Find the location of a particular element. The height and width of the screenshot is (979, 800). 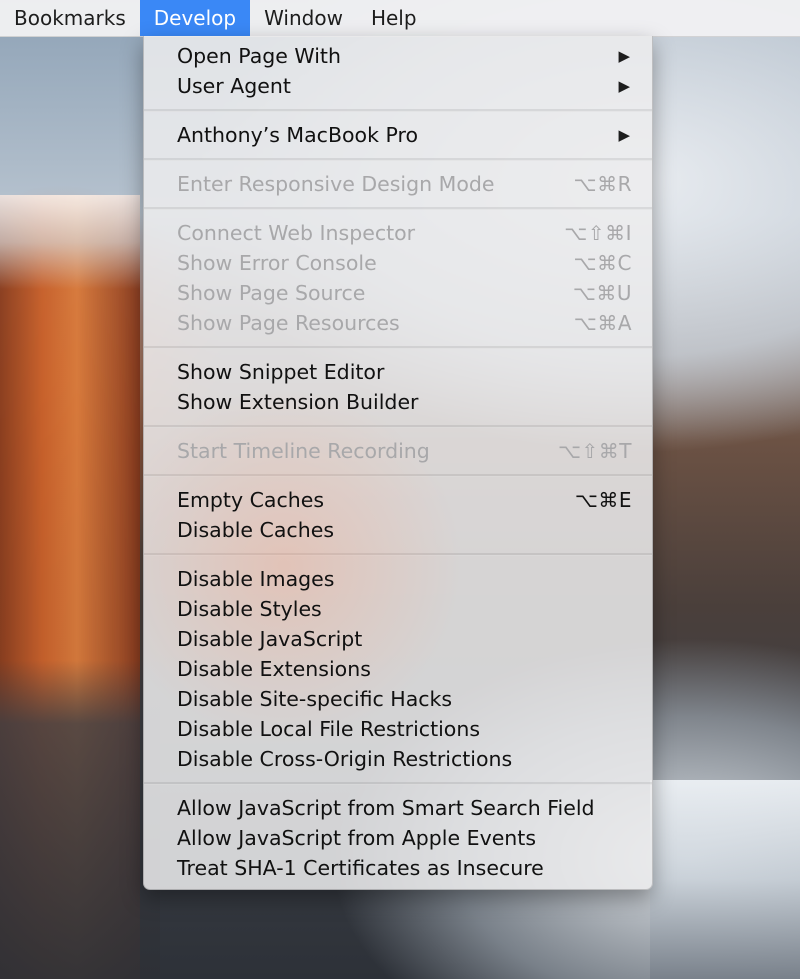

menu-item-open-page-with: Open Page With ▶ is located at coordinates (398, 56).